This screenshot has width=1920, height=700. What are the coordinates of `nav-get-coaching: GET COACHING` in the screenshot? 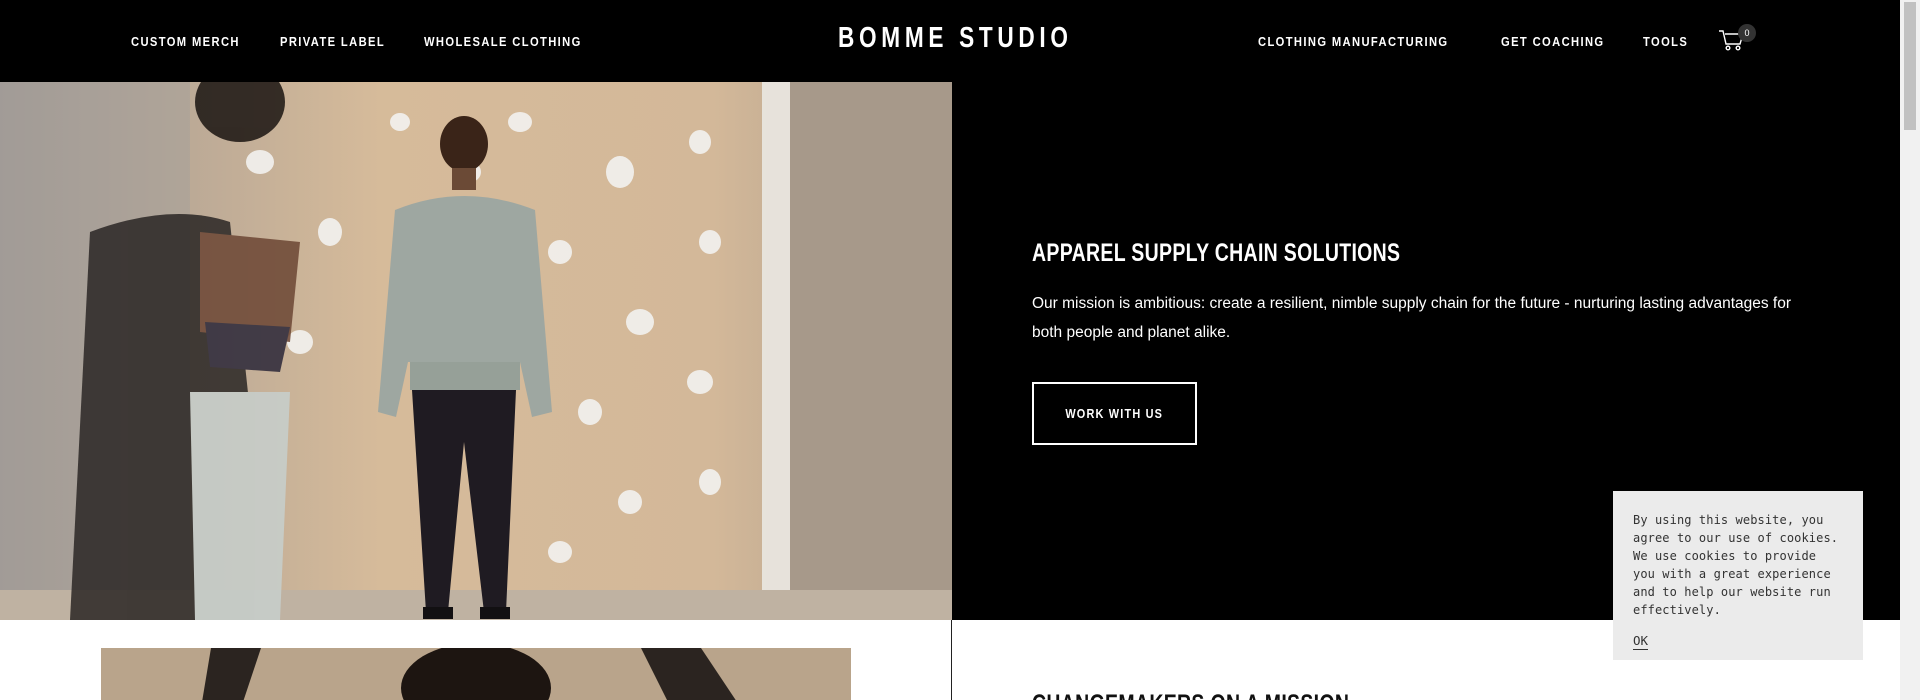 It's located at (1552, 41).